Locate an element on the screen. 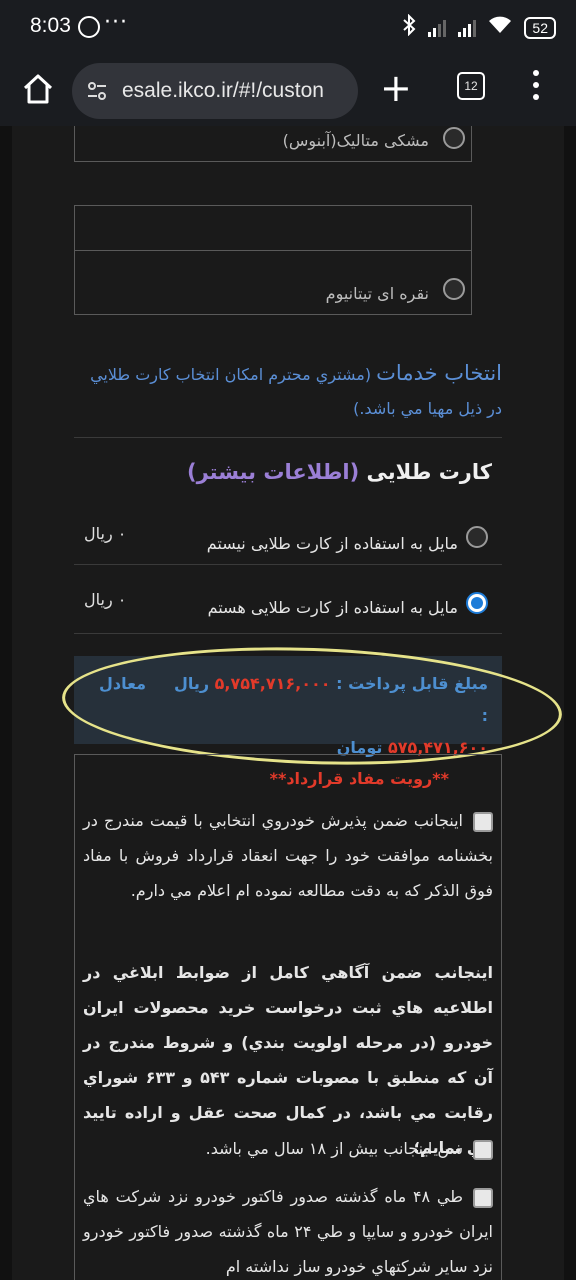 This screenshot has height=1280, width=576. color-option-box: مشکی متالیک(آبنوس) is located at coordinates (273, 144).